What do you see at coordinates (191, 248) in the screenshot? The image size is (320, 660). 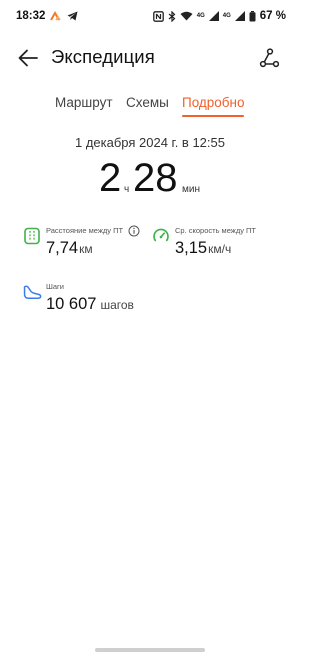 I see `speed-value: 3,15` at bounding box center [191, 248].